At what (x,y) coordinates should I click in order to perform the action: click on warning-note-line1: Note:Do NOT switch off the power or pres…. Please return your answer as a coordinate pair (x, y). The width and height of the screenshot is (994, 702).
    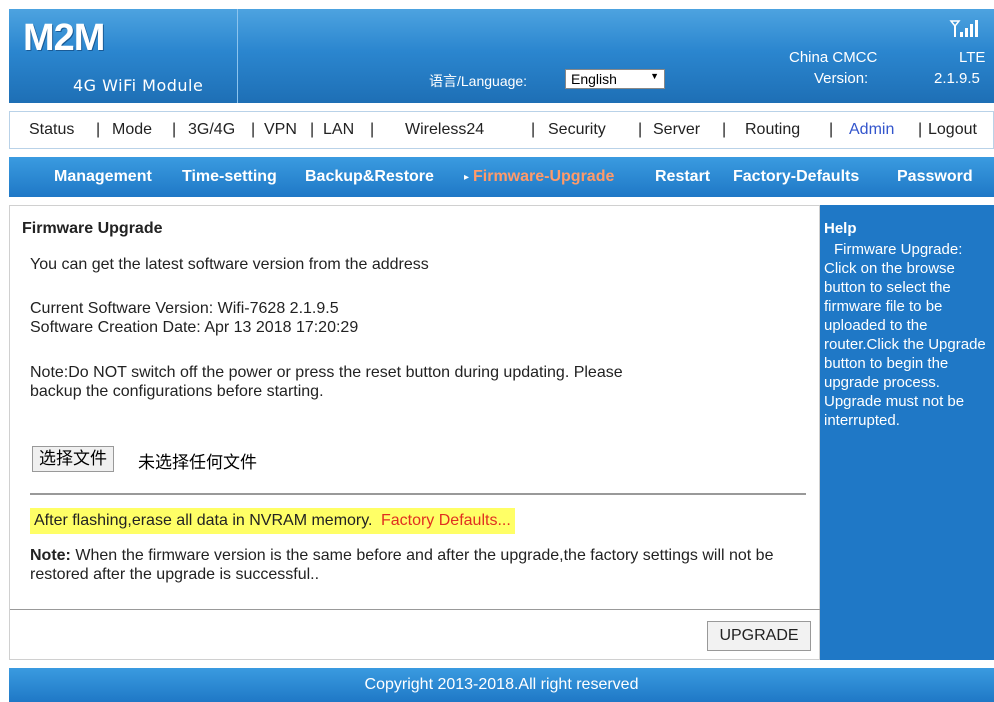
    Looking at the image, I should click on (326, 372).